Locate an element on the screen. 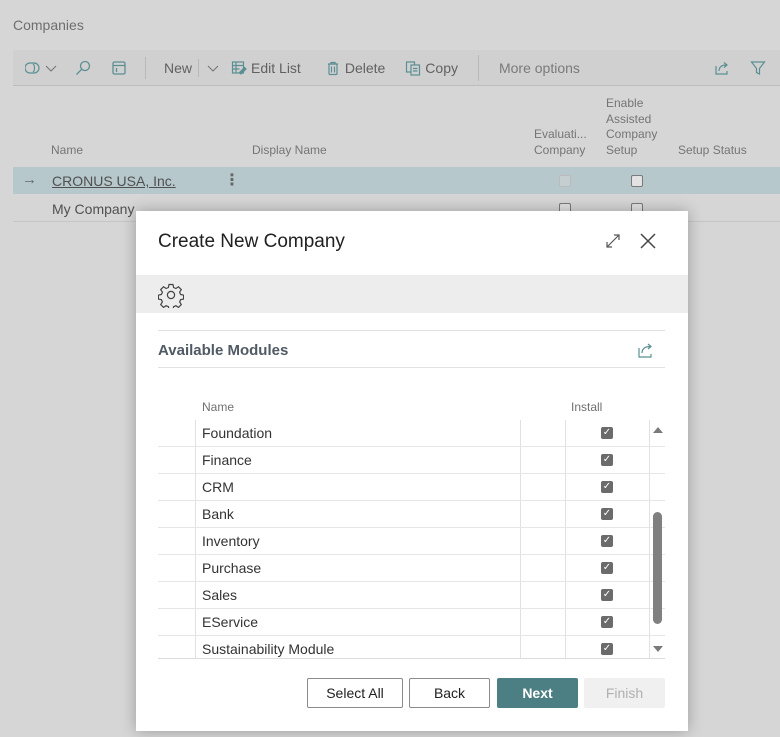  scroll-down-arrow-icon is located at coordinates (658, 649).